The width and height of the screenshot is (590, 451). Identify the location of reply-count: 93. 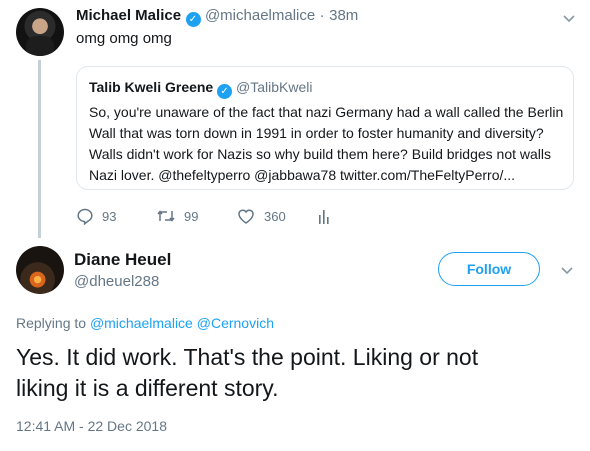
(109, 216).